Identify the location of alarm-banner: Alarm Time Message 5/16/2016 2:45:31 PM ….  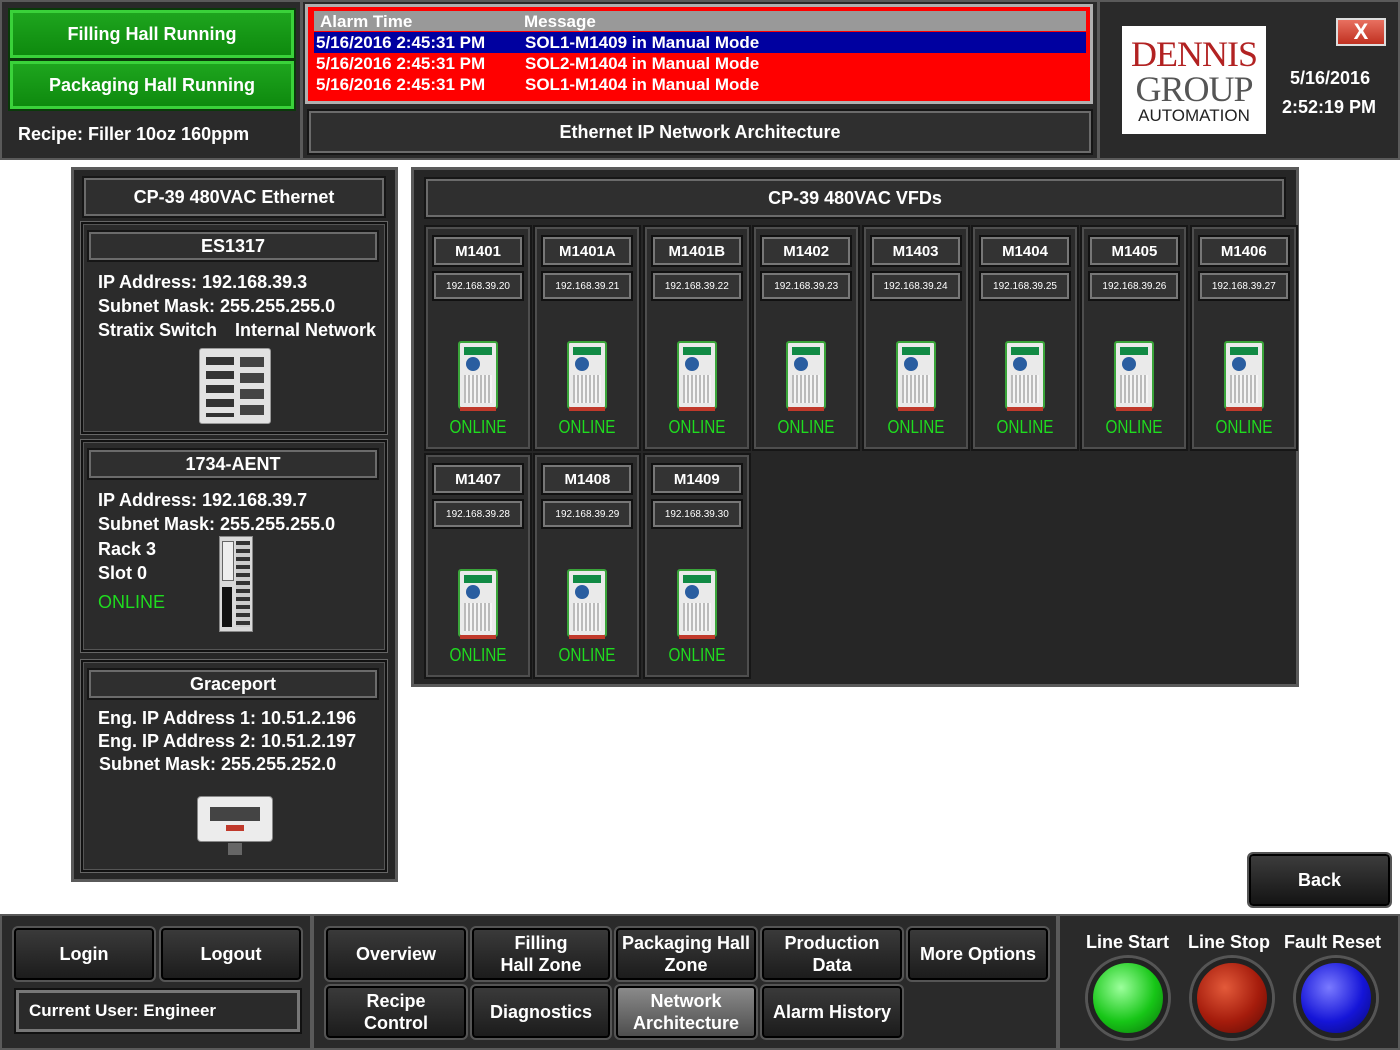
(699, 54).